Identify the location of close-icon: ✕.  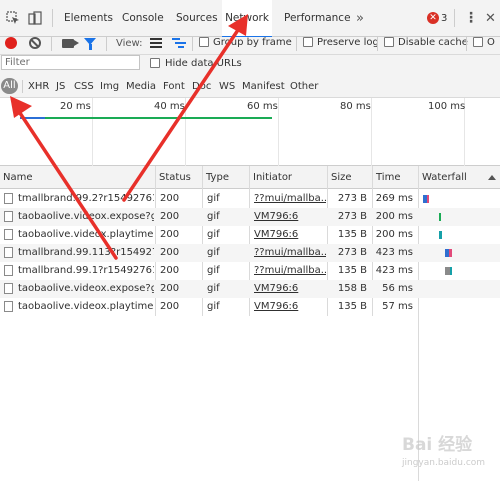
(490, 18).